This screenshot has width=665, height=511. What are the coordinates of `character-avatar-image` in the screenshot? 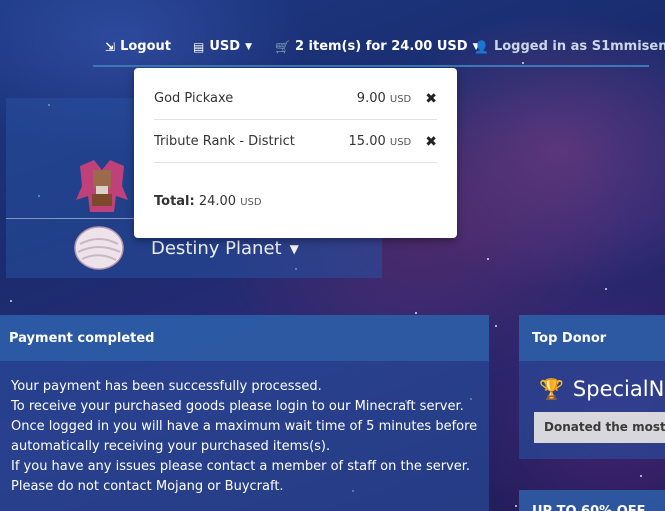 It's located at (102, 186).